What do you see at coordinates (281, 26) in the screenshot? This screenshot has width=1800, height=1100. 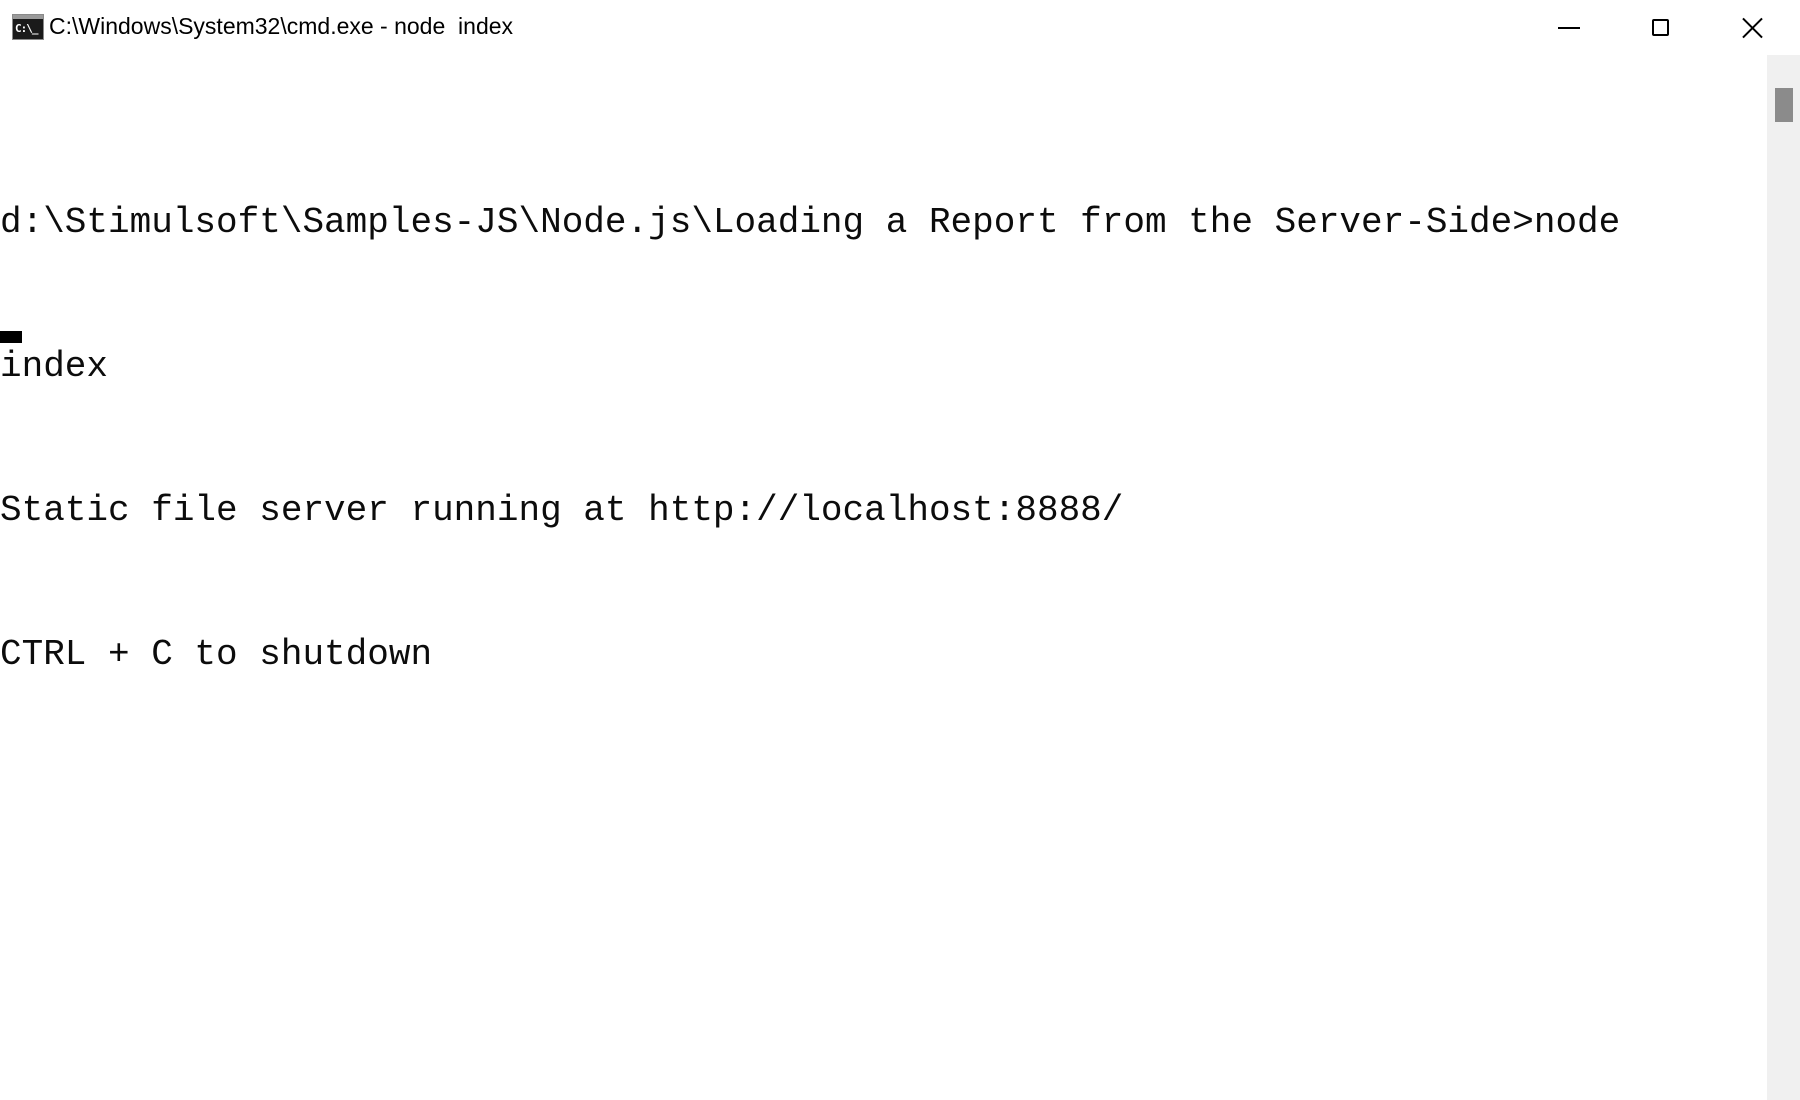 I see `window-title: C:\Windows\System32\cmd.exe - node index` at bounding box center [281, 26].